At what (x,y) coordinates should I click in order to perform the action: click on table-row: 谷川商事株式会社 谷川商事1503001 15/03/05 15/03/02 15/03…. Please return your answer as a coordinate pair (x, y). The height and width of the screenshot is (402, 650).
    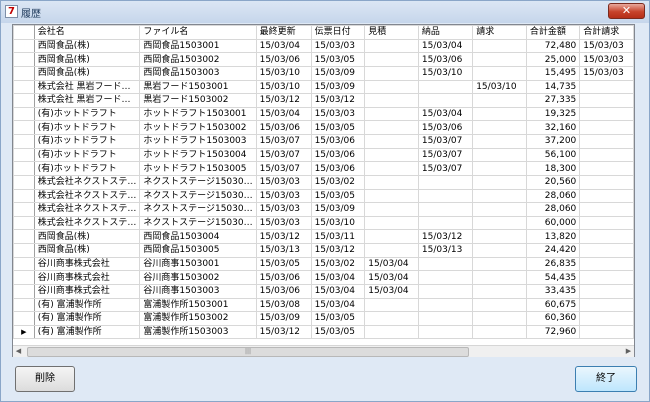
    Looking at the image, I should click on (323, 264).